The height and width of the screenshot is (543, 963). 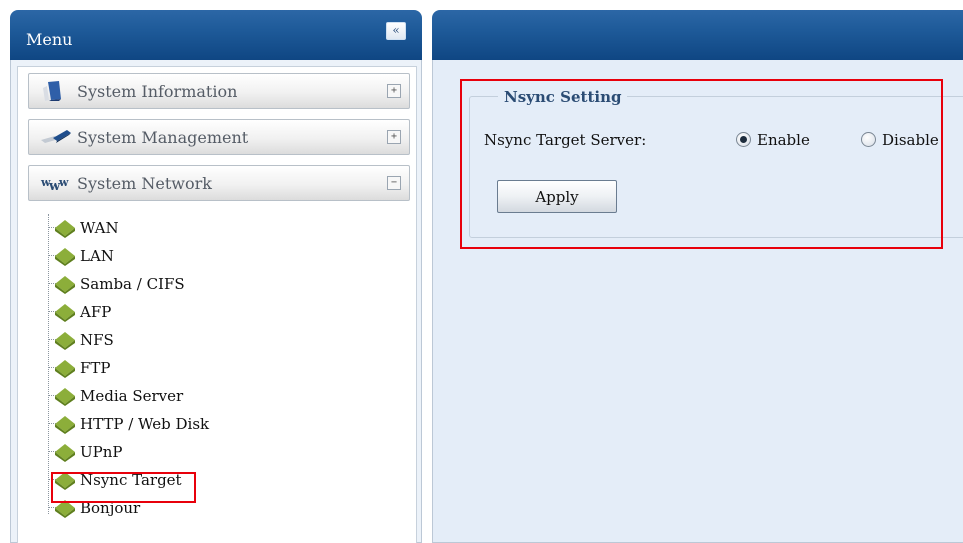 I want to click on section-label: System Network, so click(x=144, y=183).